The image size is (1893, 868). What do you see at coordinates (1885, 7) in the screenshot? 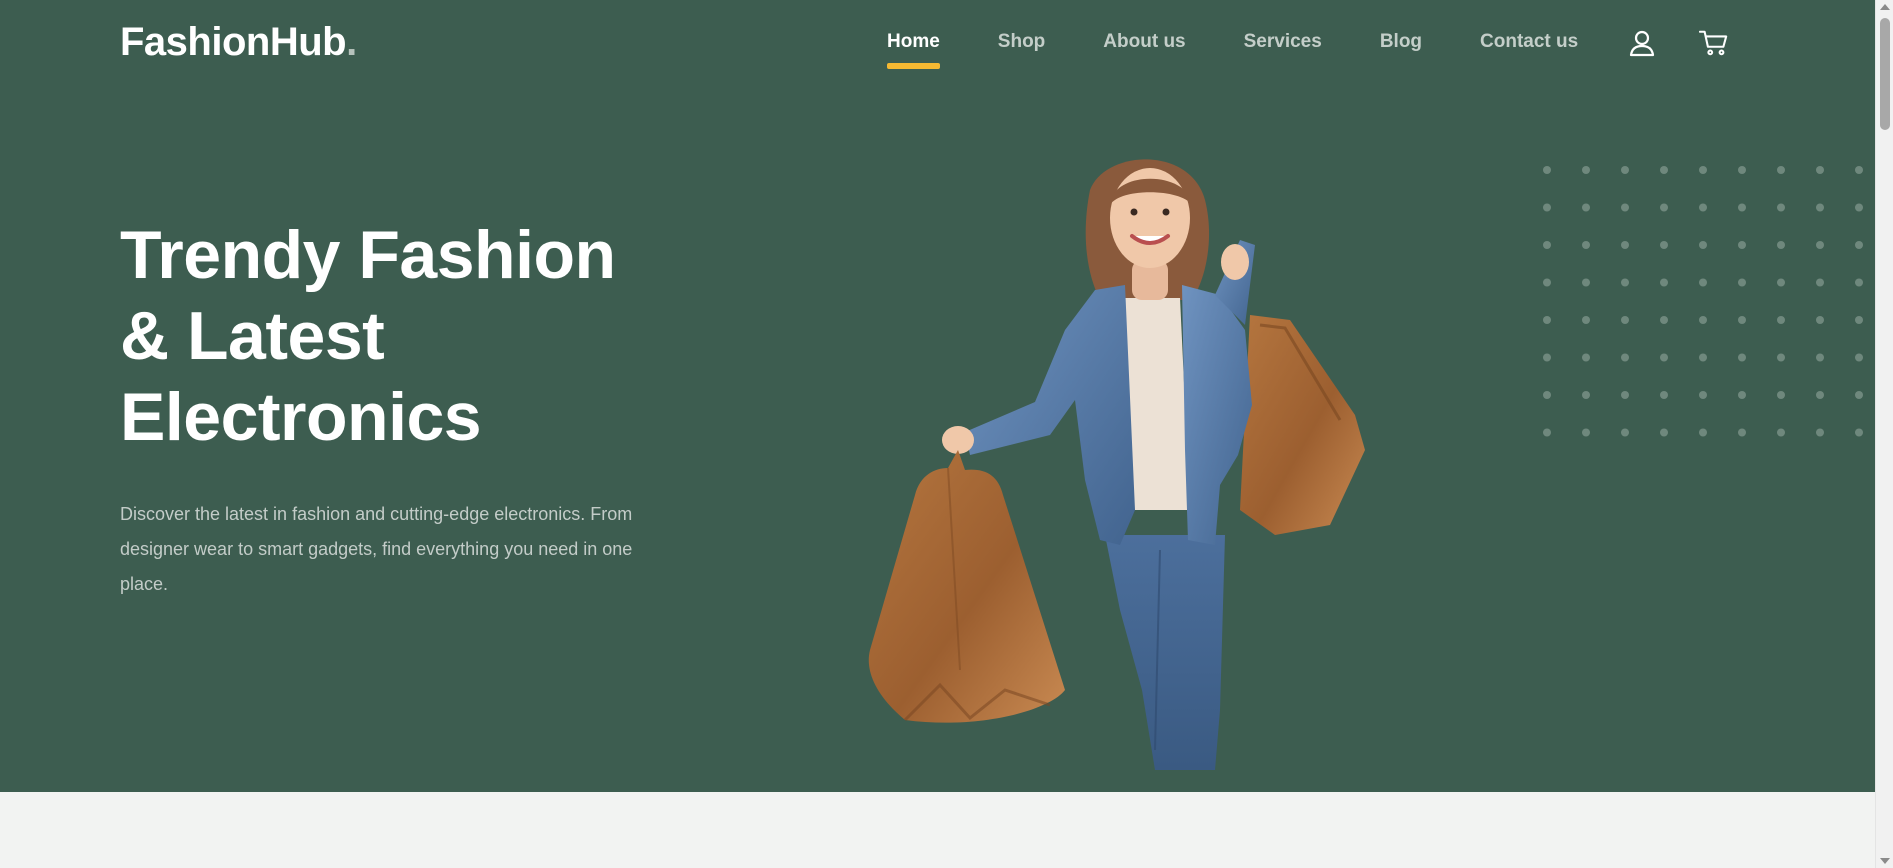
I see `scroll-up-arrow` at bounding box center [1885, 7].